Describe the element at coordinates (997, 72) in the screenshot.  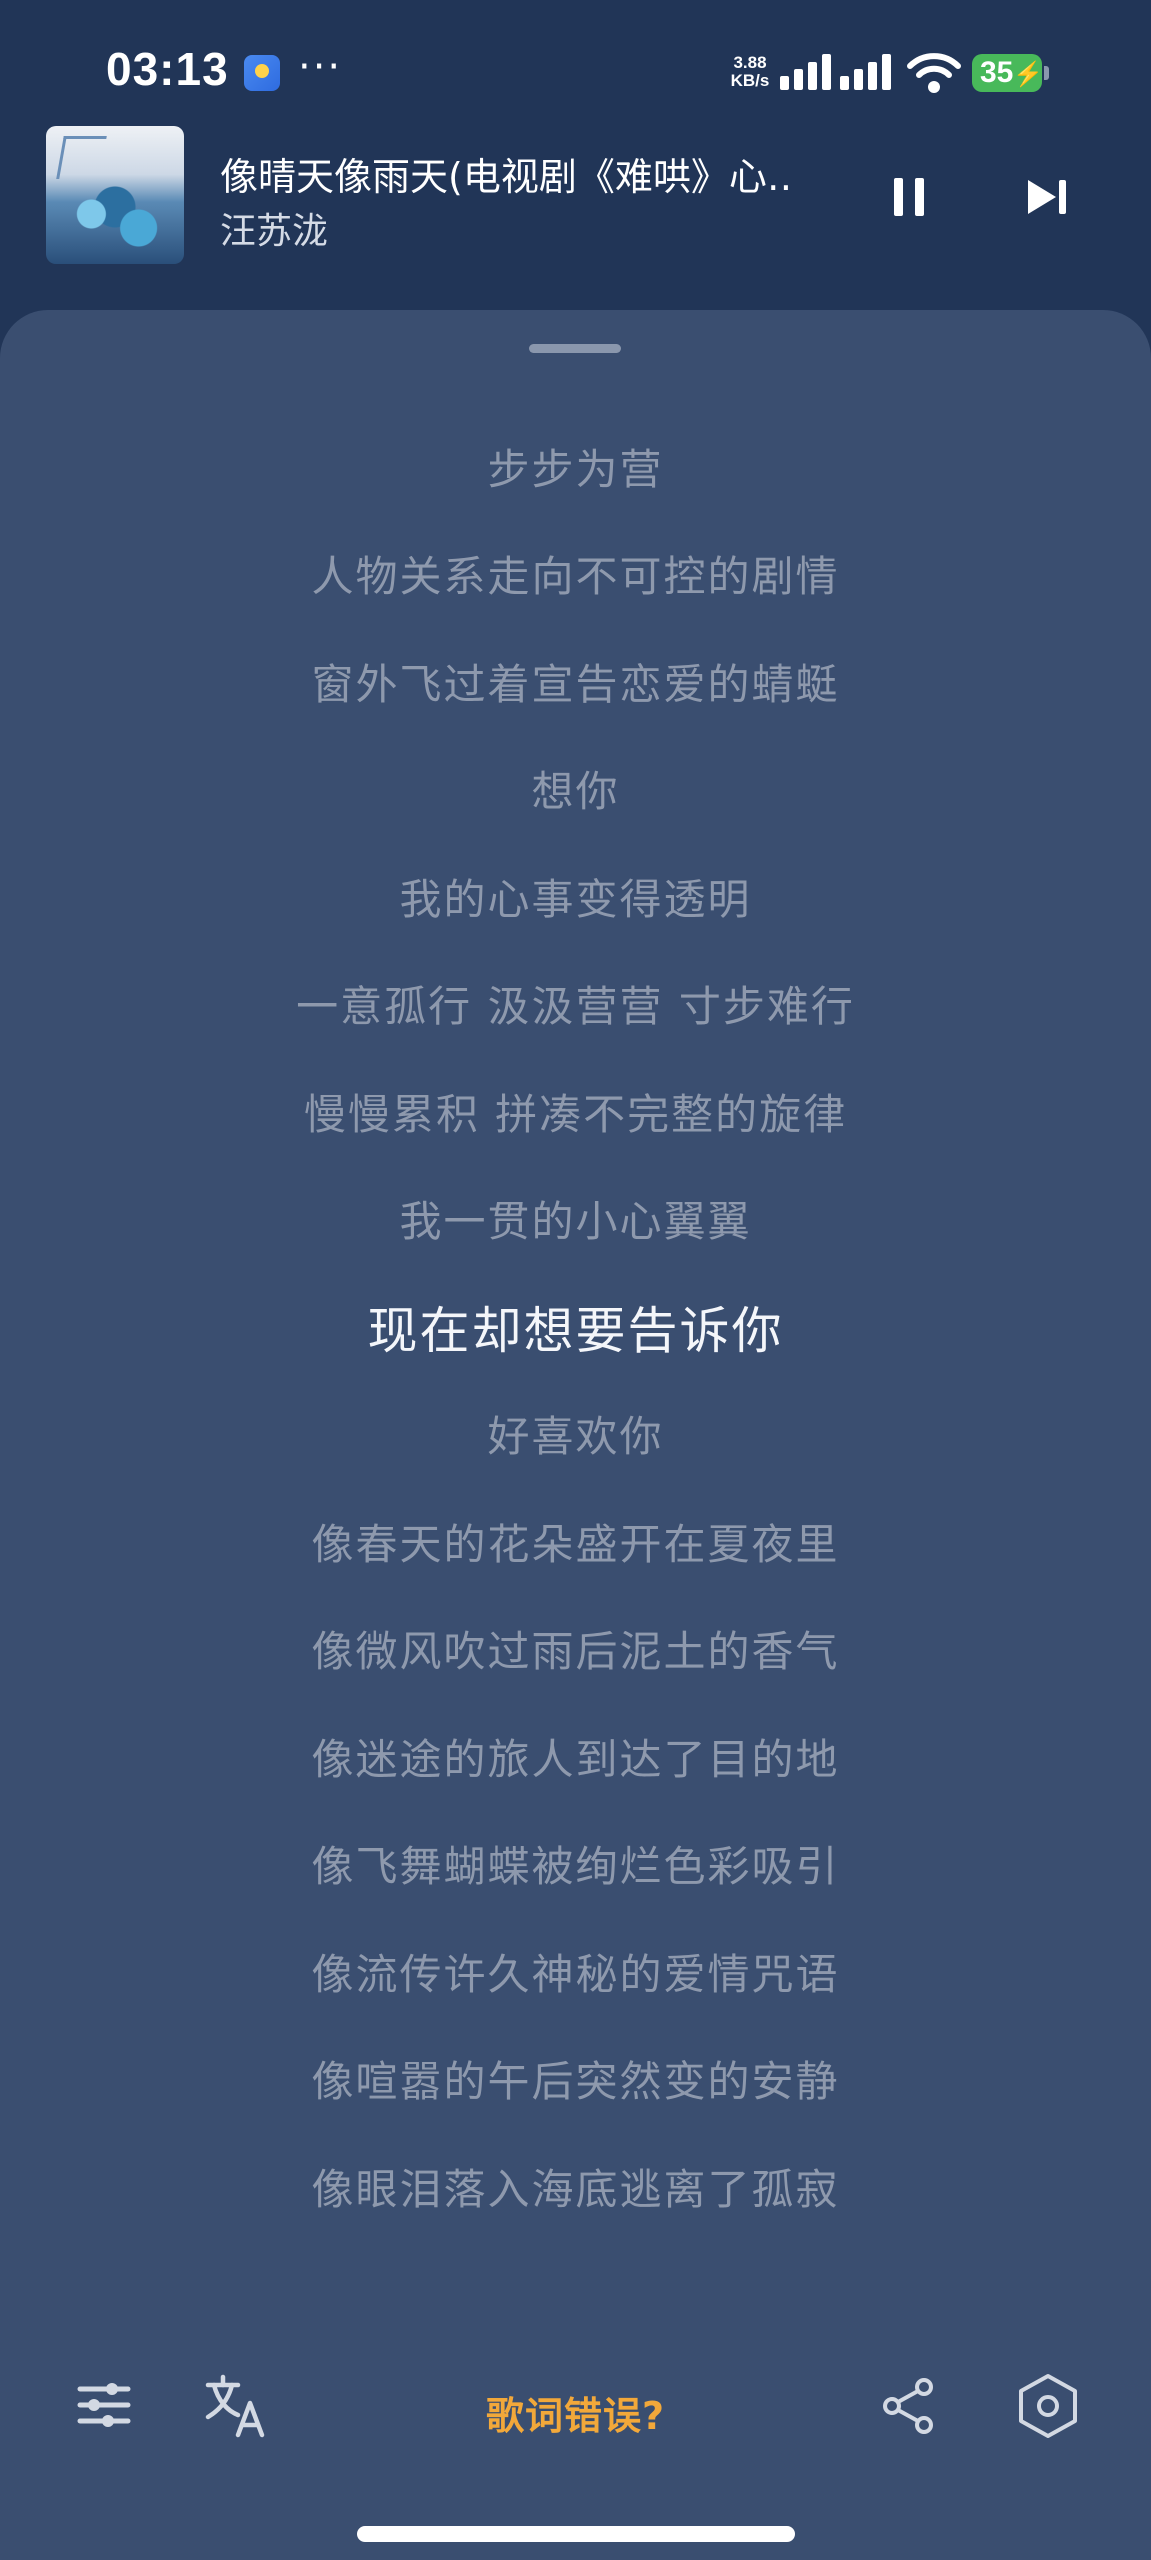
I see `battery-level: 35` at that location.